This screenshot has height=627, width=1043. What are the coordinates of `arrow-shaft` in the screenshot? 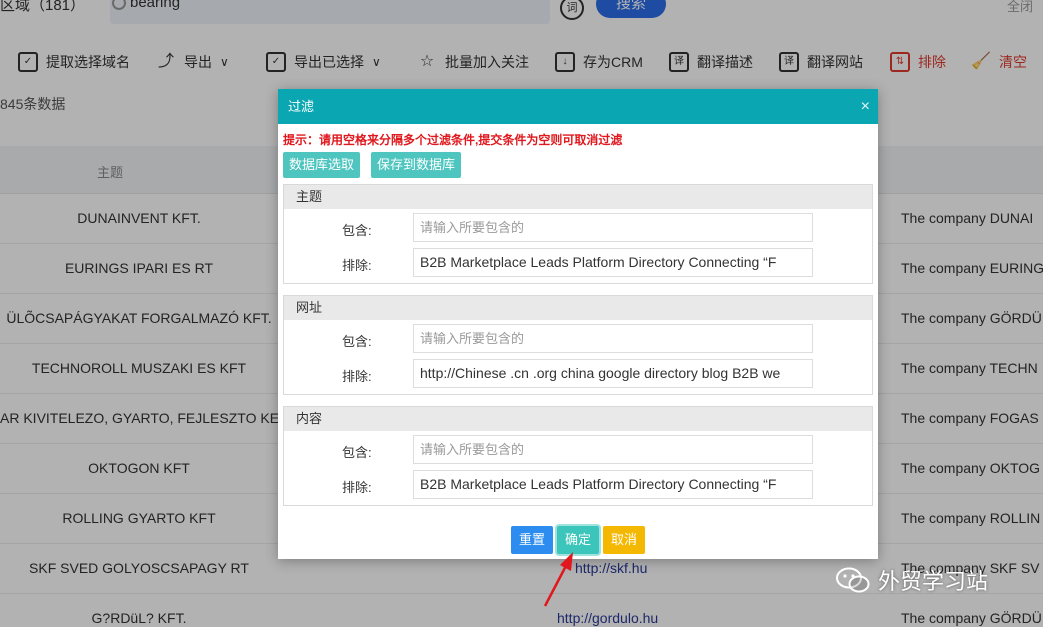 It's located at (556, 584).